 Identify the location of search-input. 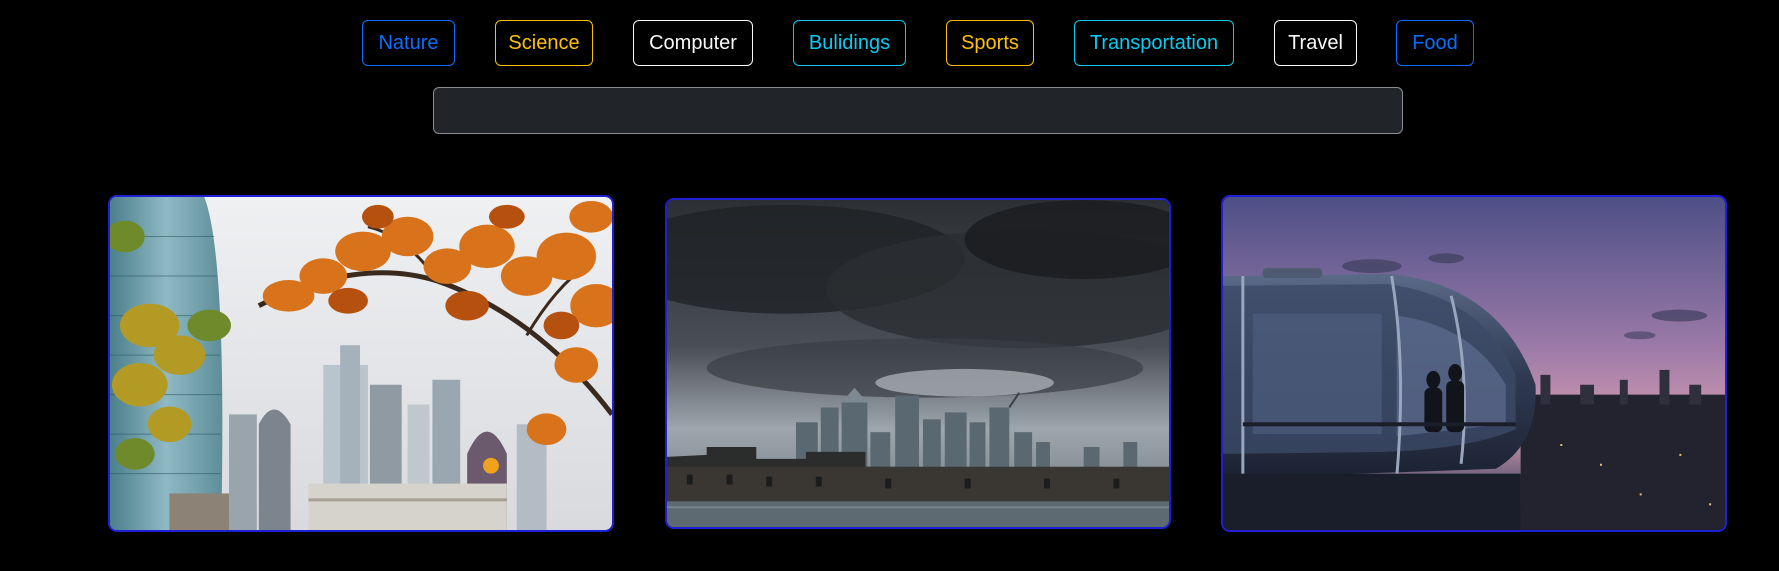
(918, 110).